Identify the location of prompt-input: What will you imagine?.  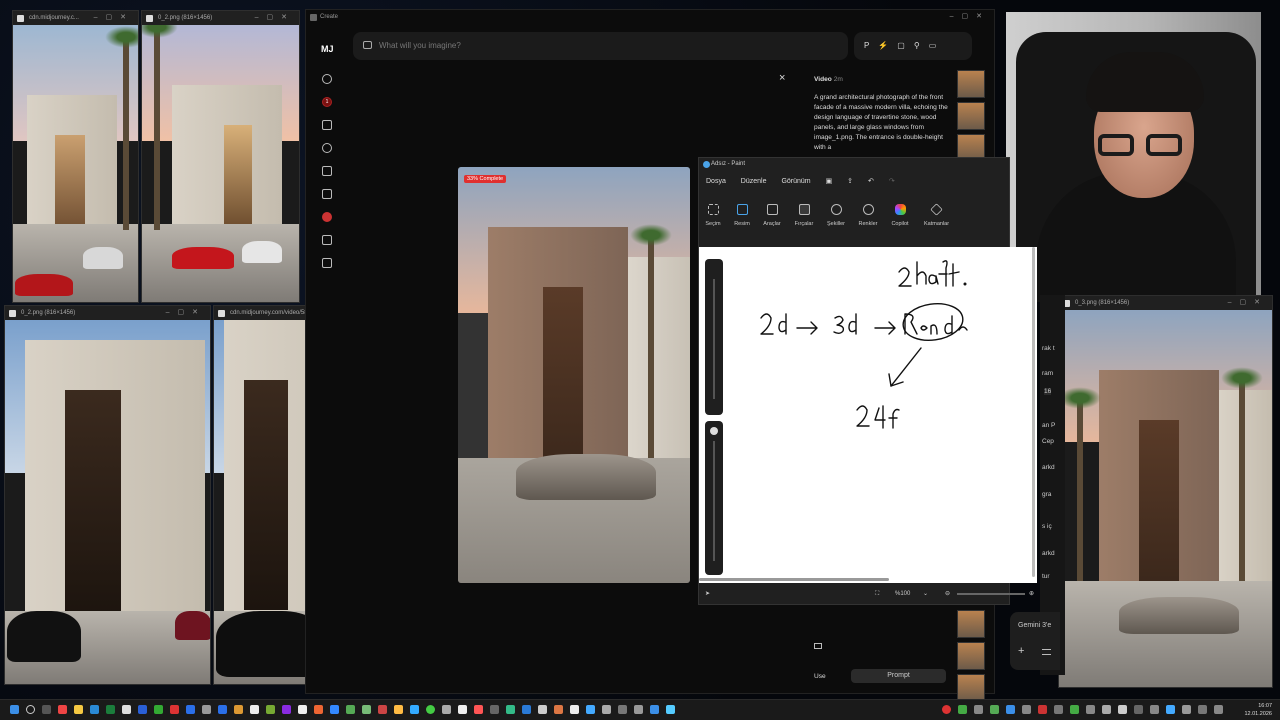
(600, 46).